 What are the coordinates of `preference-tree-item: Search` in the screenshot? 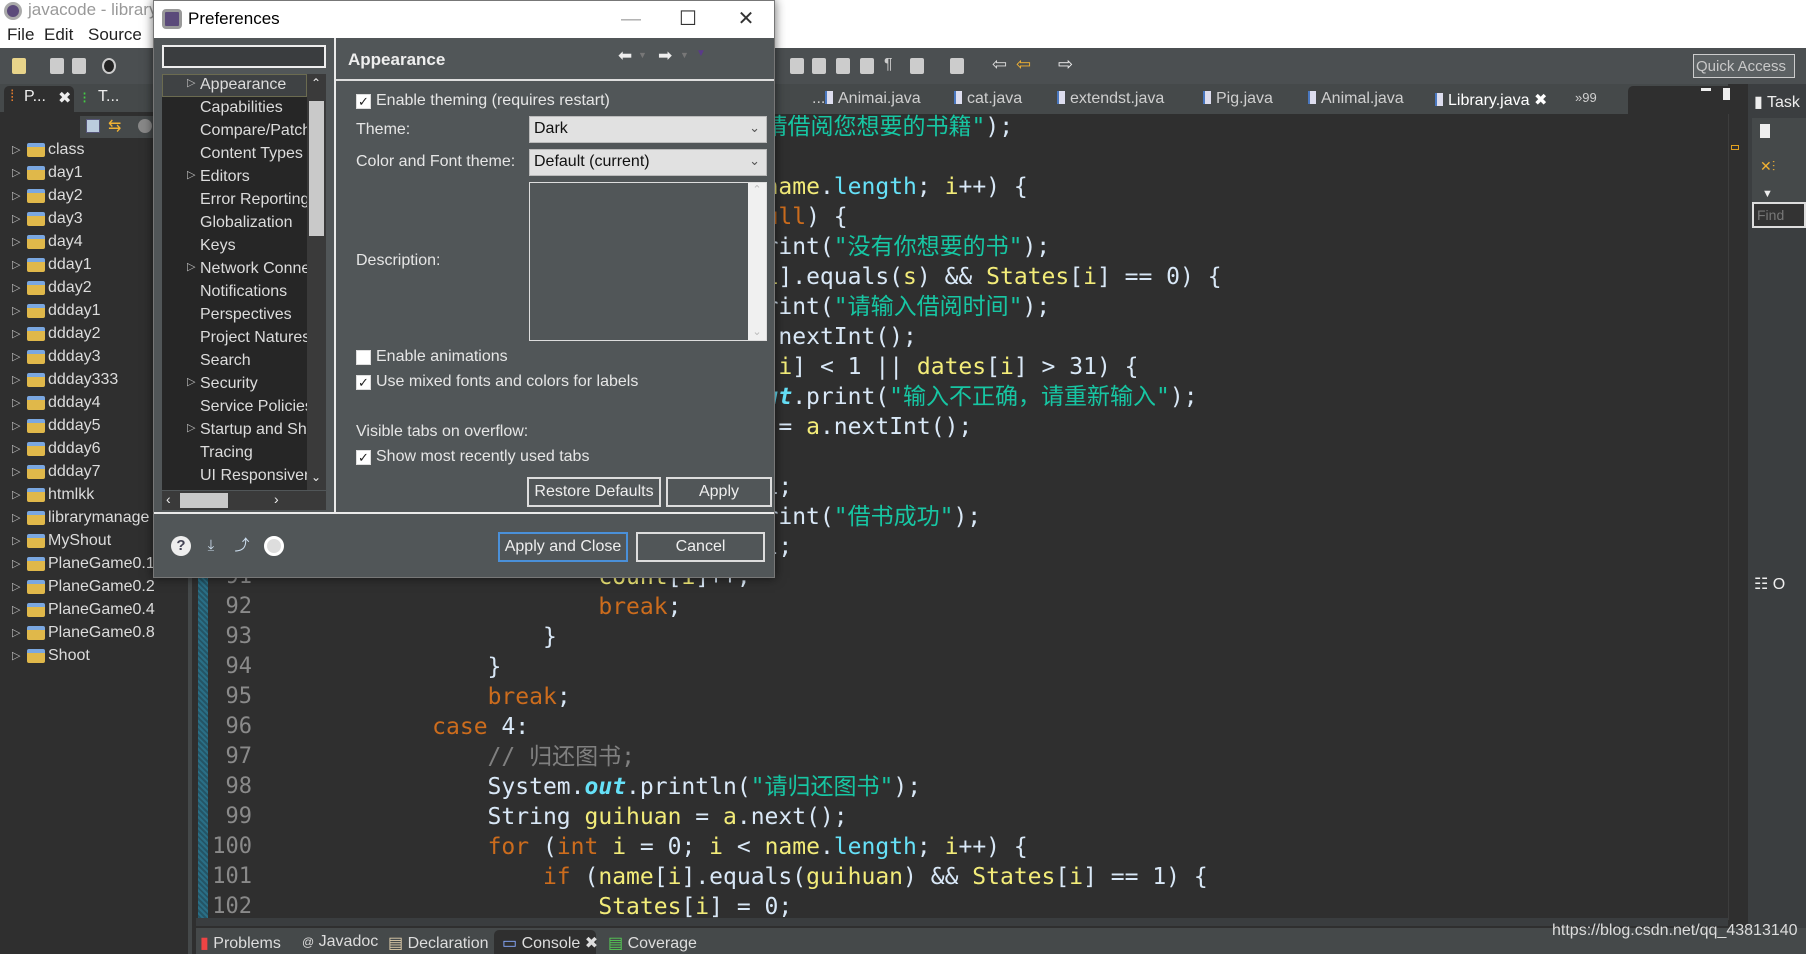 It's located at (234, 361).